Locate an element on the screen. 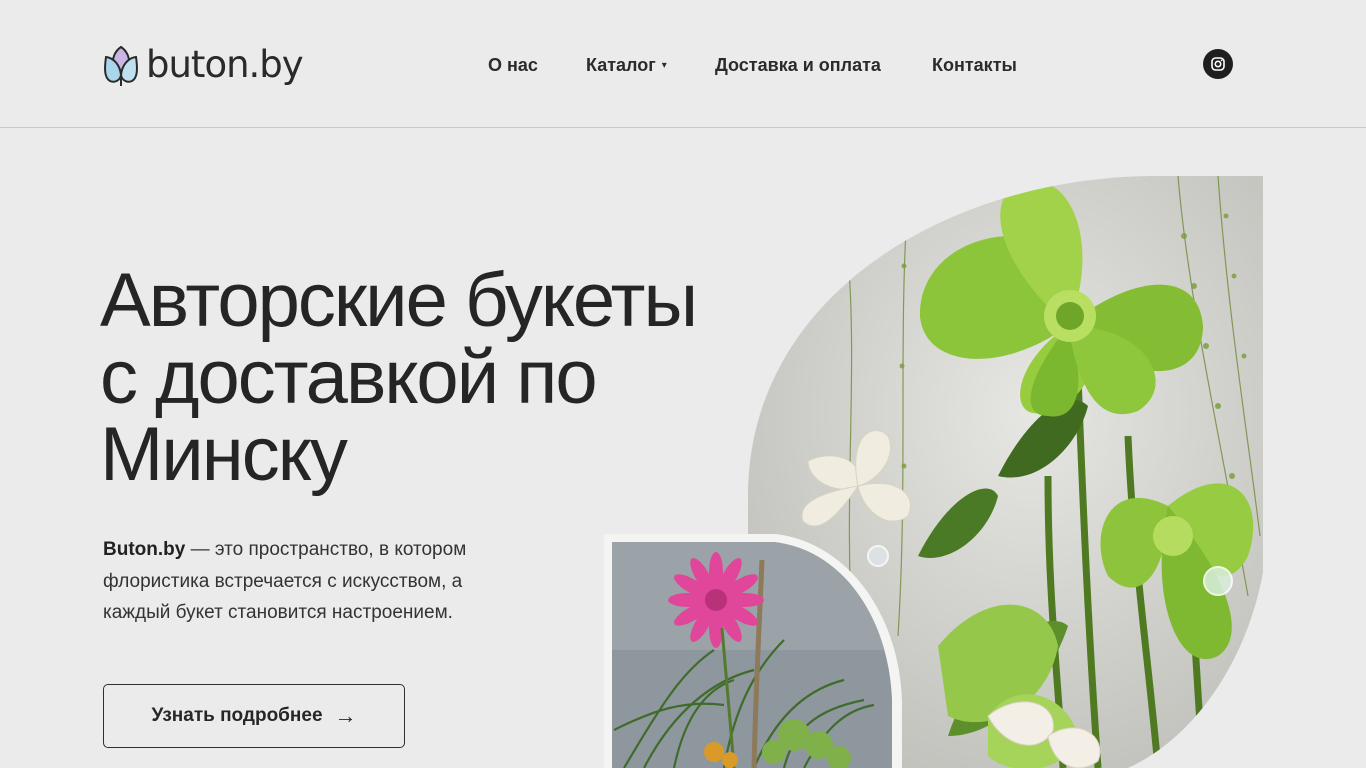 This screenshot has height=768, width=1366. instagram-icon is located at coordinates (1218, 64).